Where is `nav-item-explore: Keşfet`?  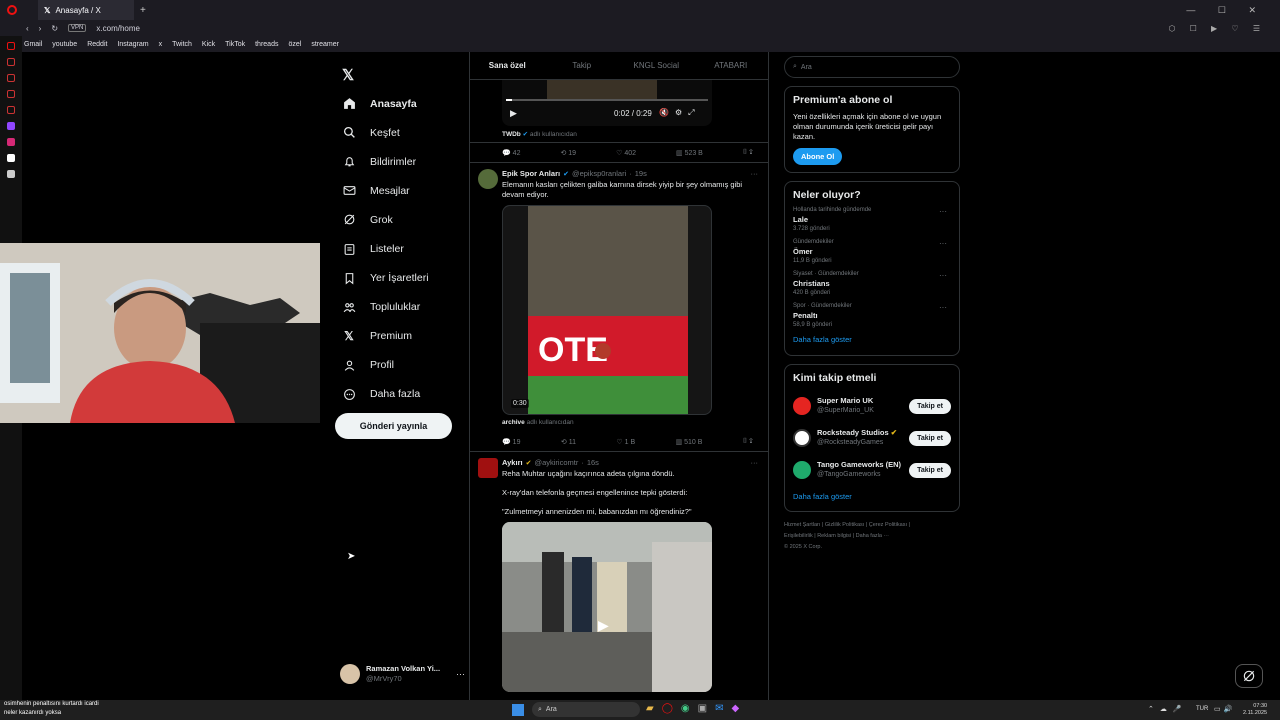
nav-item-explore: Keşfet is located at coordinates (401, 132).